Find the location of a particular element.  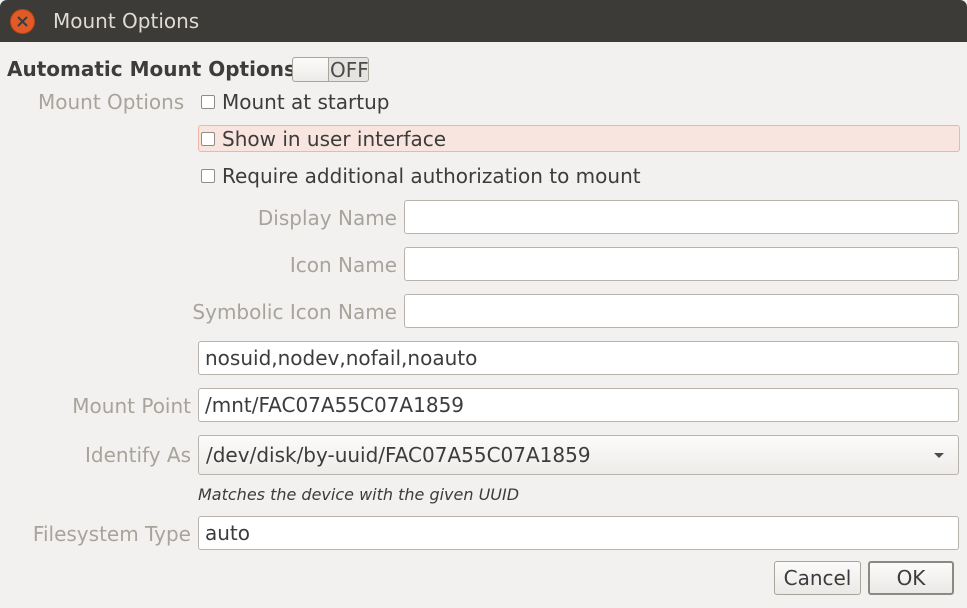

close-button is located at coordinates (22, 21).